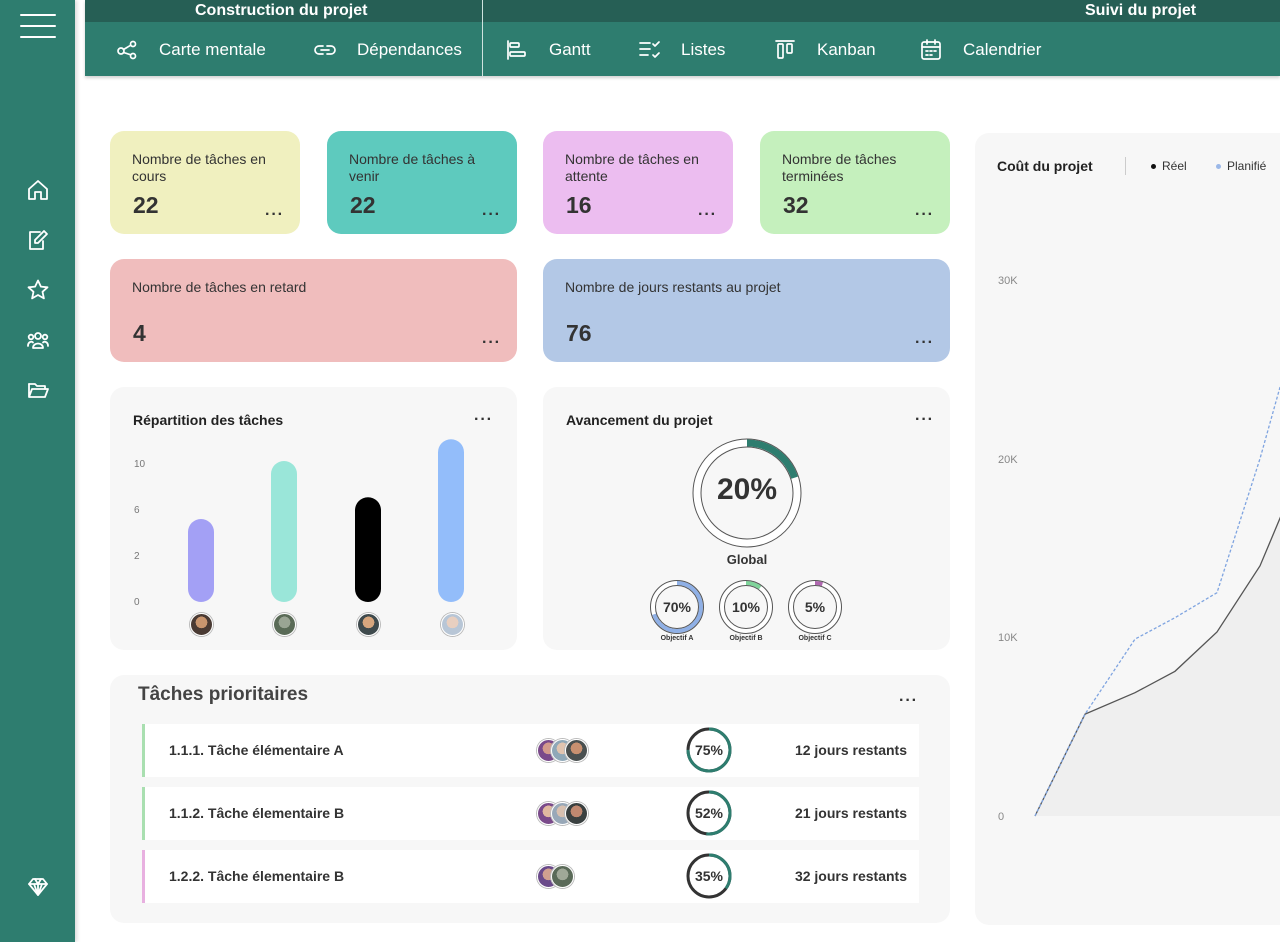 The width and height of the screenshot is (1280, 942). What do you see at coordinates (1008, 281) in the screenshot?
I see `y-tick-label: 30K` at bounding box center [1008, 281].